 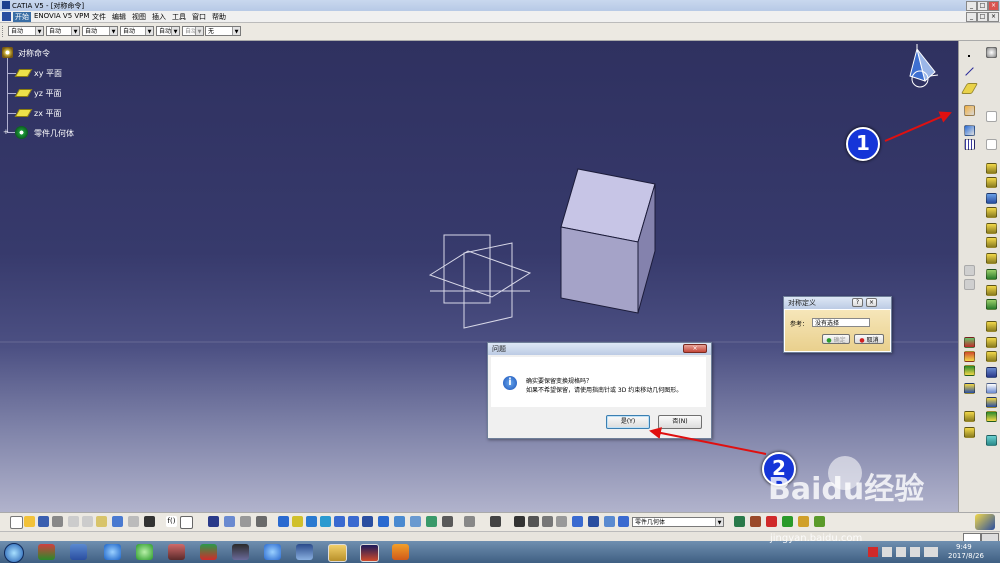 I want to click on rotate-view-icon, so click(x=325, y=521).